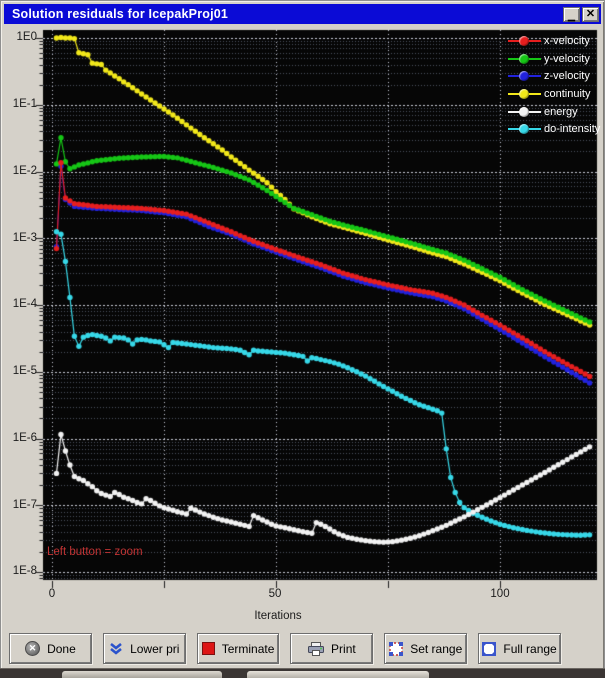 The height and width of the screenshot is (678, 605). What do you see at coordinates (489, 648) in the screenshot?
I see `full-range-icon` at bounding box center [489, 648].